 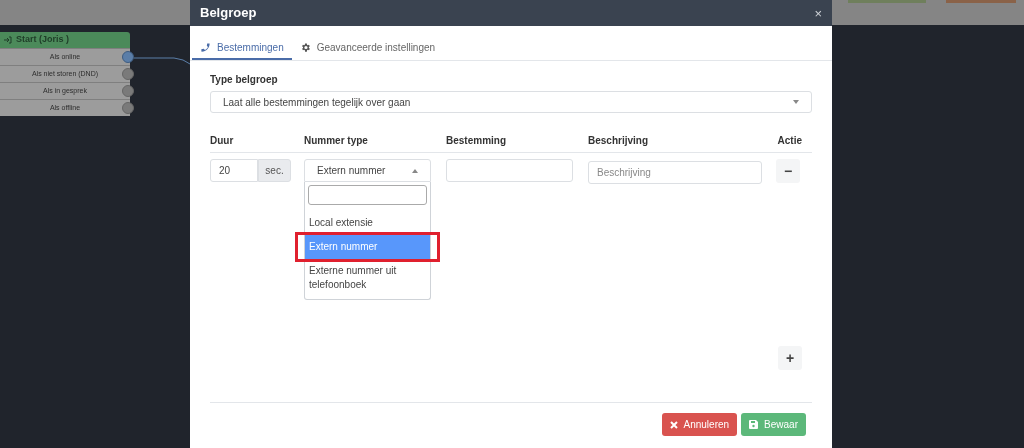 What do you see at coordinates (367, 195) in the screenshot?
I see `search-field` at bounding box center [367, 195].